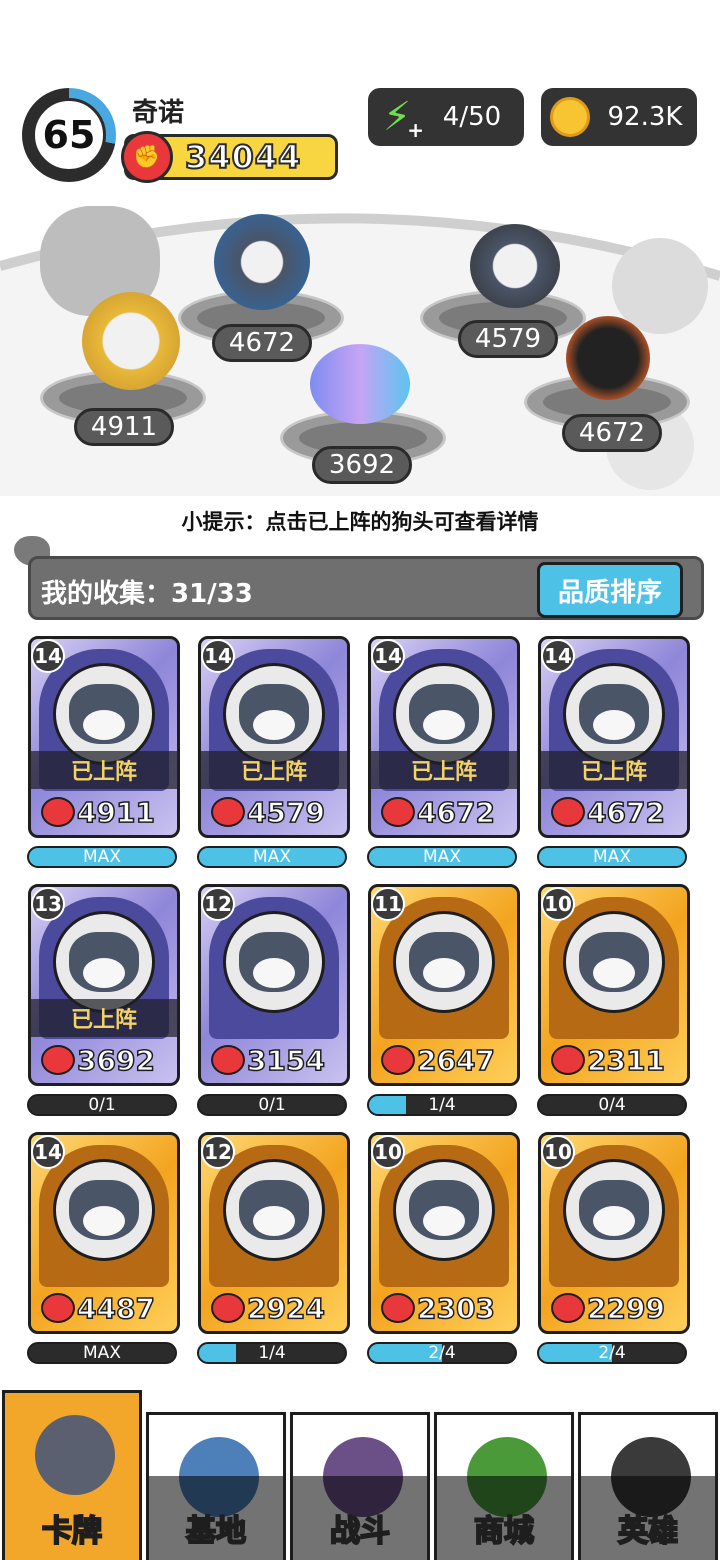 The height and width of the screenshot is (1560, 720). I want to click on player-name: 奇诺, so click(158, 113).